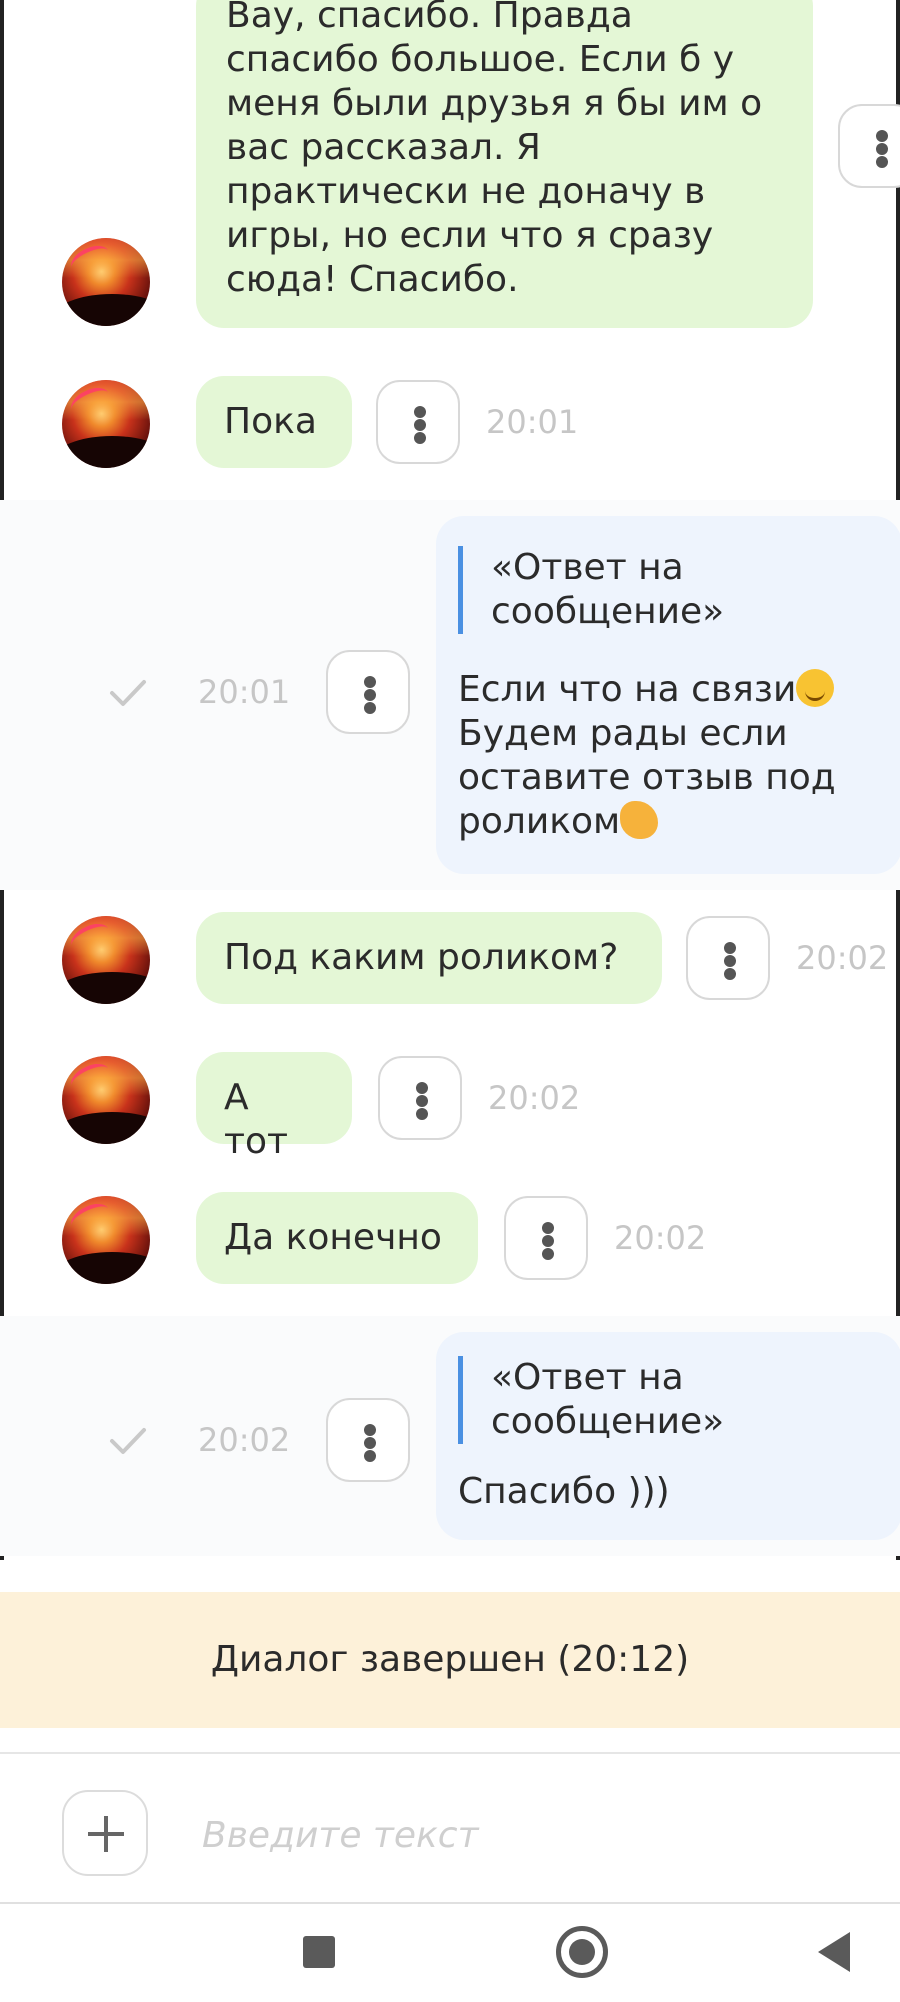  Describe the element at coordinates (647, 777) in the screenshot. I see `message-text-line: оставите отзыв под` at that location.